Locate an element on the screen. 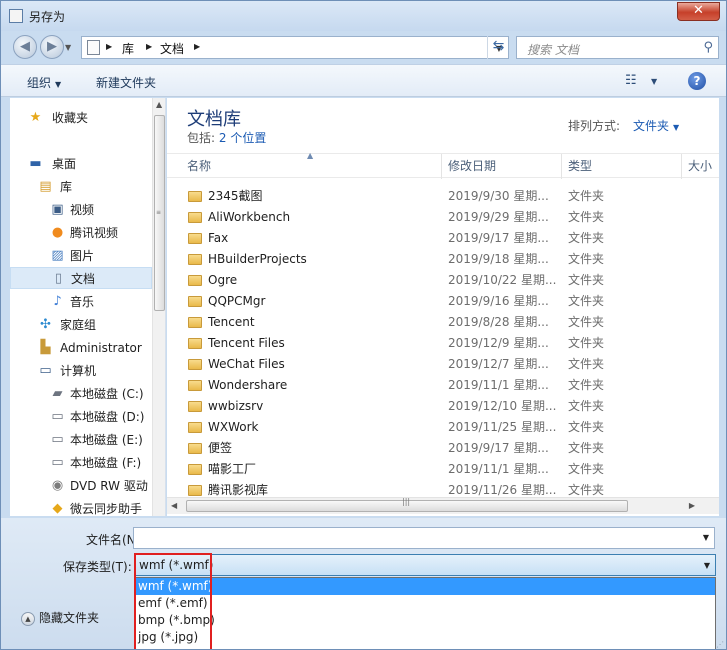 This screenshot has width=727, height=650. breadcrumb-documents: 文档 is located at coordinates (172, 48).